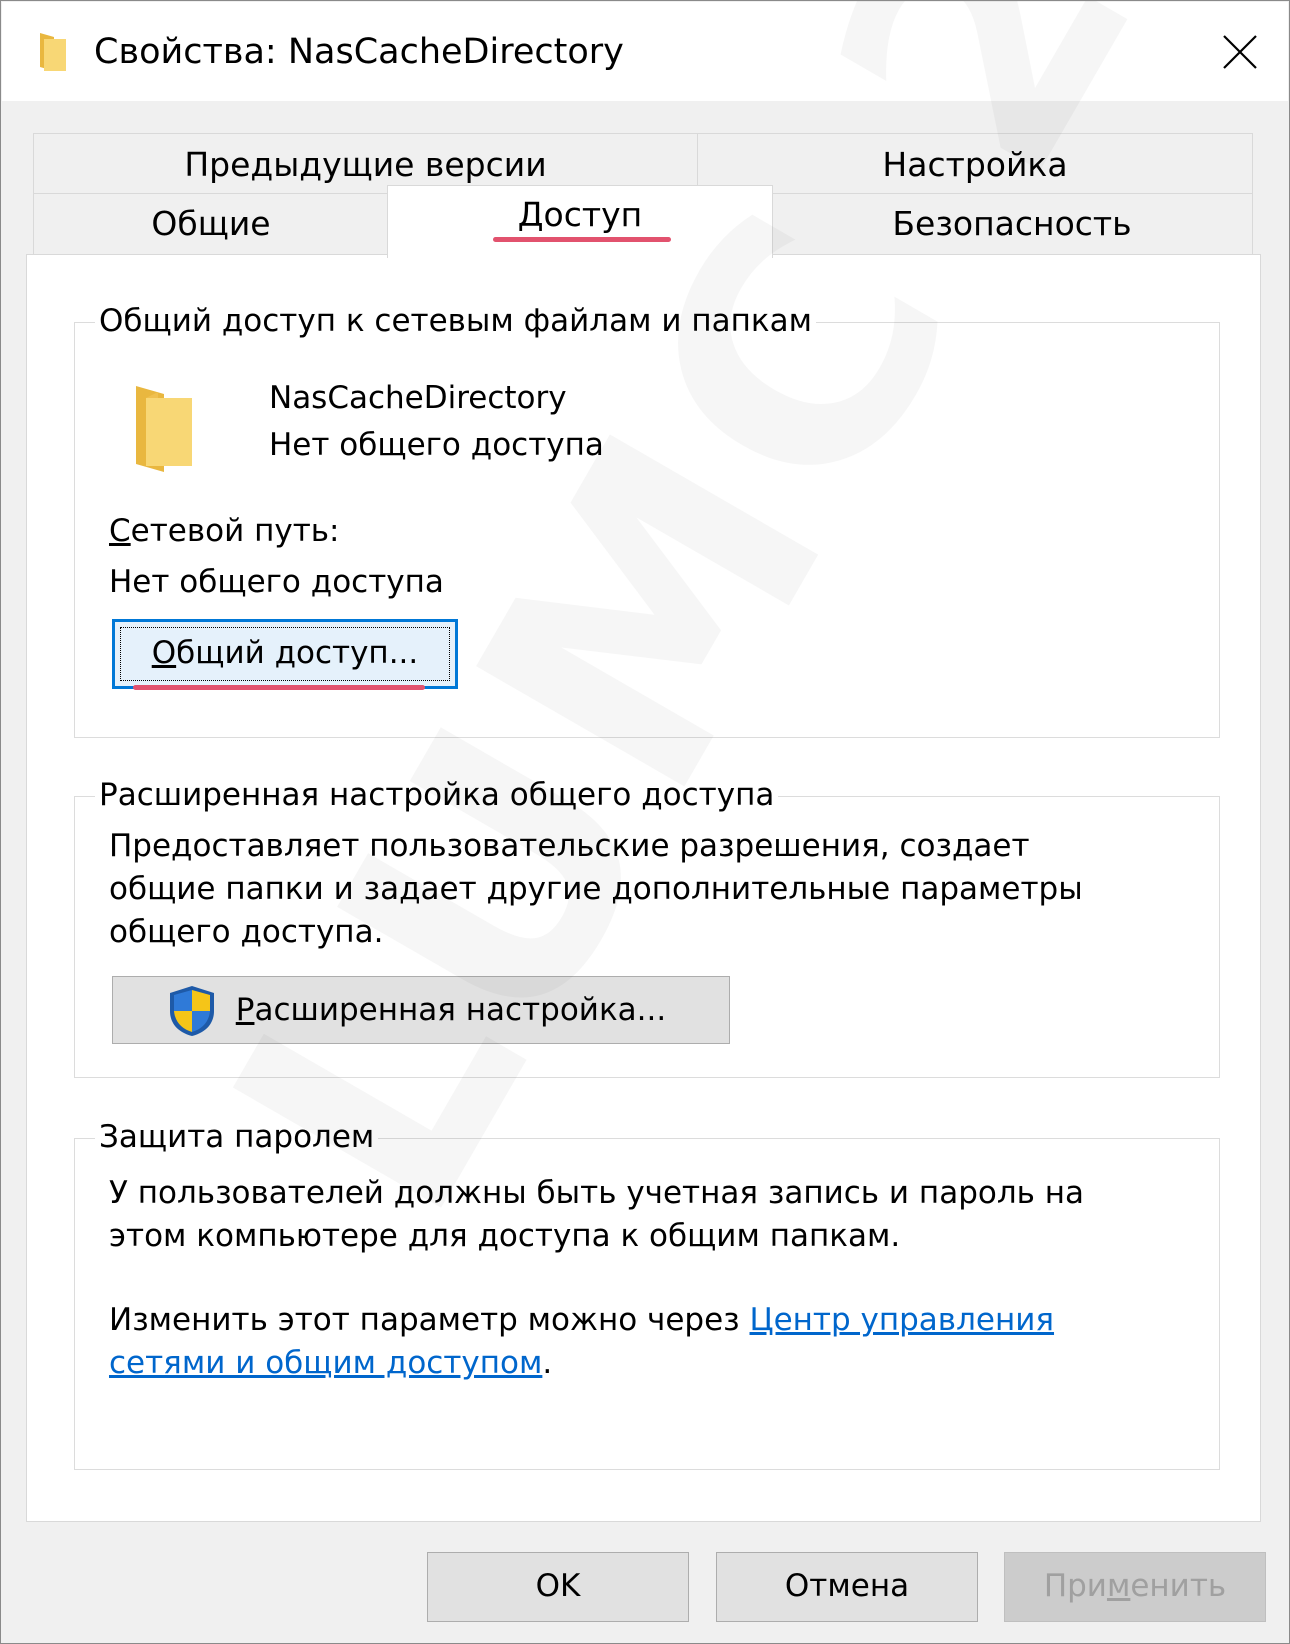 This screenshot has width=1290, height=1644. I want to click on network-path-label-rest: етевой путь:, so click(235, 531).